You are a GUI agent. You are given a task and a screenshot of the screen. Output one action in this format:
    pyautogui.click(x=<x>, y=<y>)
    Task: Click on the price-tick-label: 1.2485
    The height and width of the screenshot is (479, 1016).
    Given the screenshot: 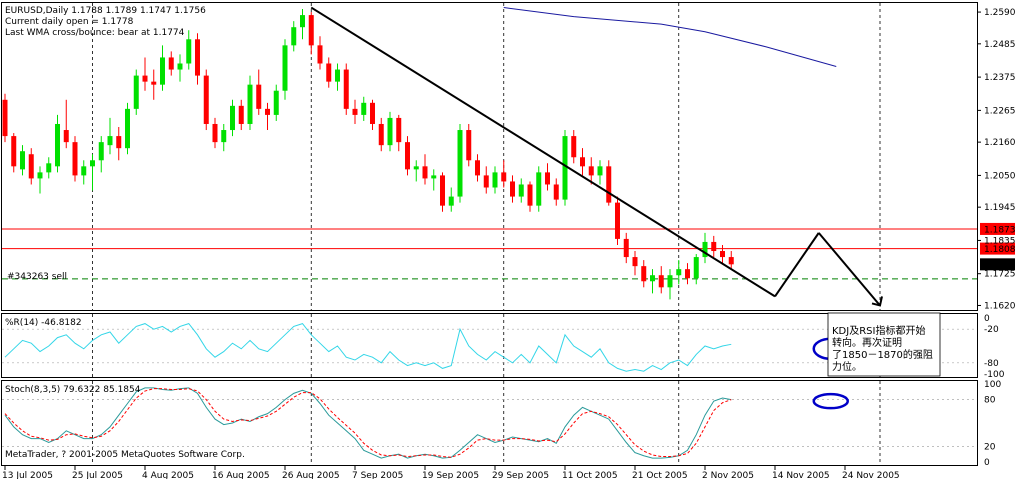 What is the action you would take?
    pyautogui.click(x=1000, y=45)
    